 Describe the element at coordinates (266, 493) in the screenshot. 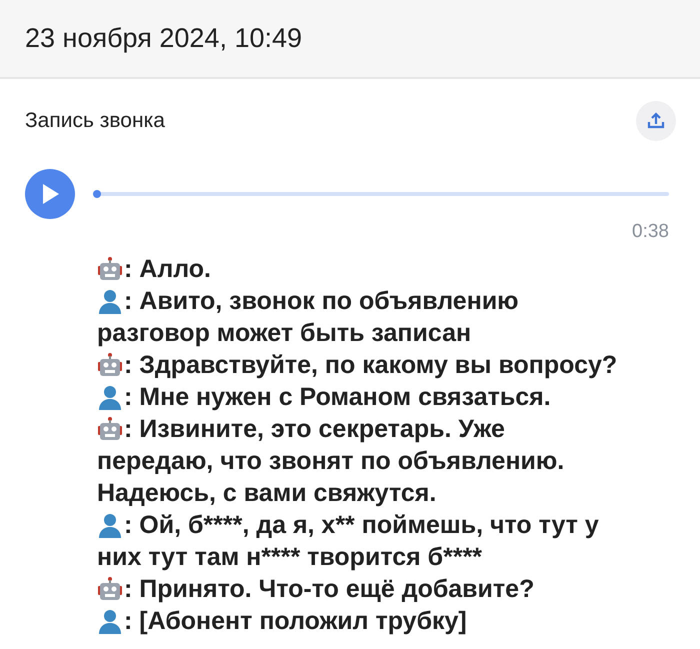

I see `message-line: Надеюсь, с вами свяжутся.` at that location.